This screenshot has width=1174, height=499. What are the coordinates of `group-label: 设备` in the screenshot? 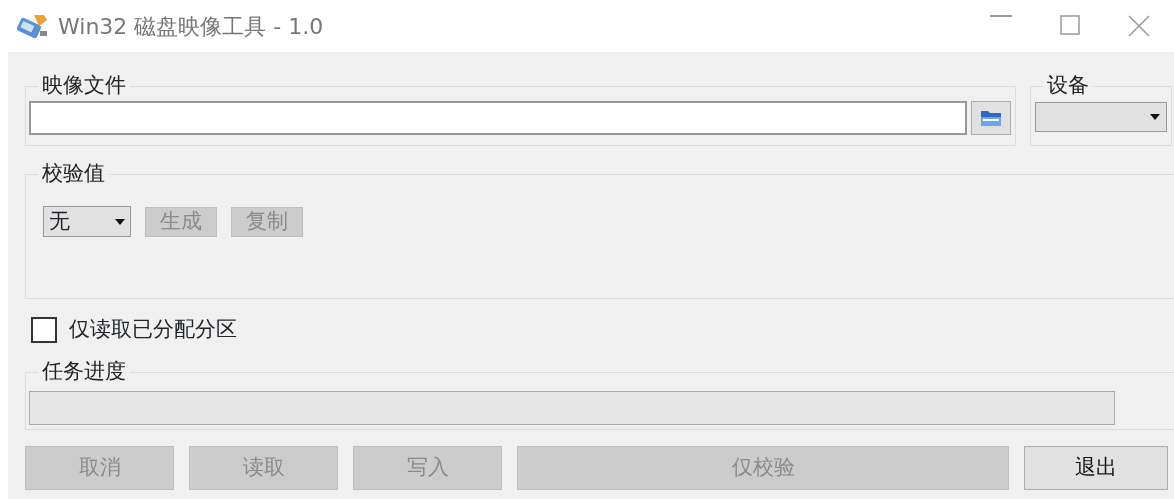 It's located at (1068, 85).